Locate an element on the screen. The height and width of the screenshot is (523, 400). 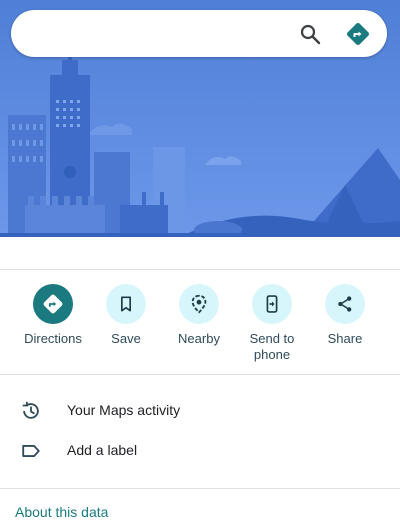
maps-activity-label: Your Maps activity is located at coordinates (124, 410).